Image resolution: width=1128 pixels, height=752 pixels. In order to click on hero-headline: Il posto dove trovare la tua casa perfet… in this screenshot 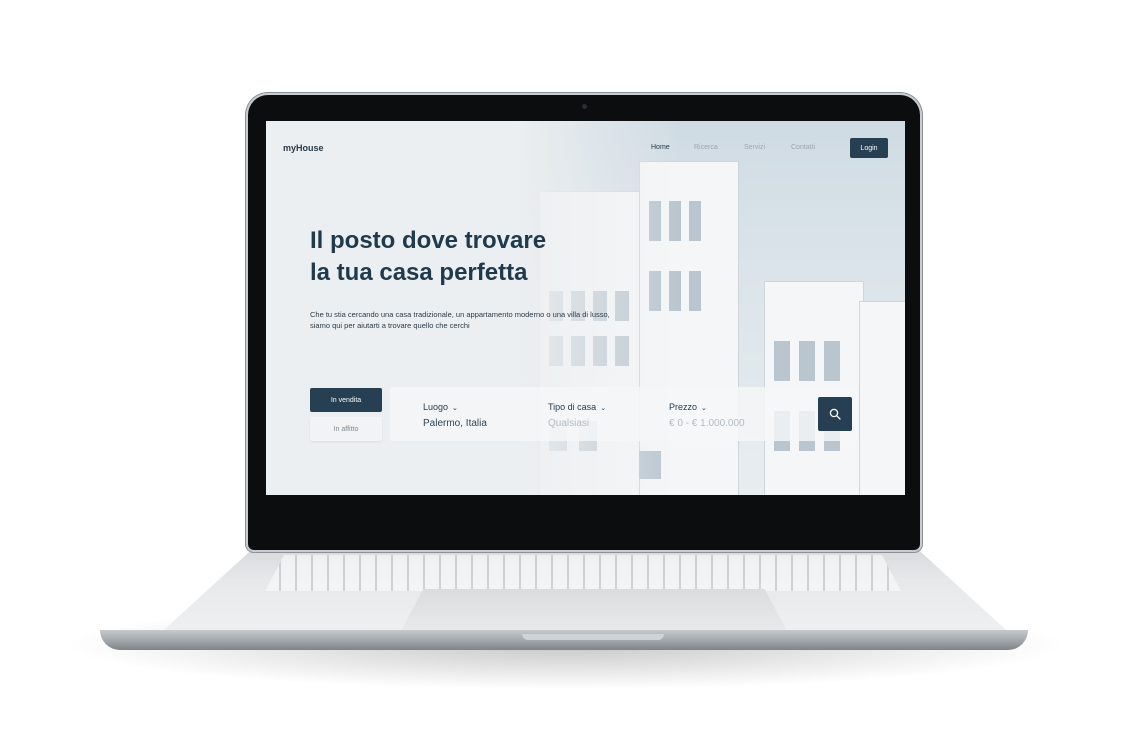, I will do `click(460, 257)`.